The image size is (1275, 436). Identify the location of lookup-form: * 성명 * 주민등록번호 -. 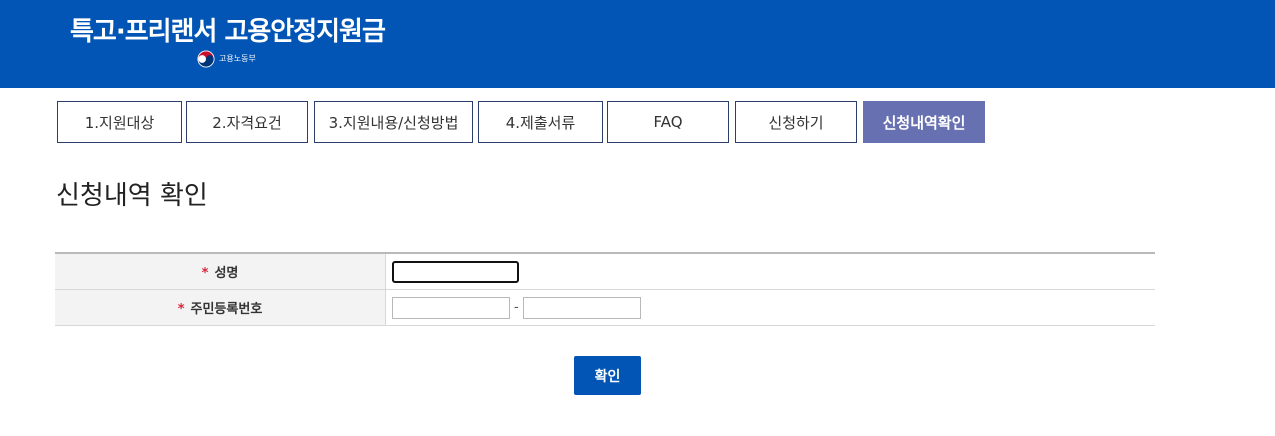
(605, 289).